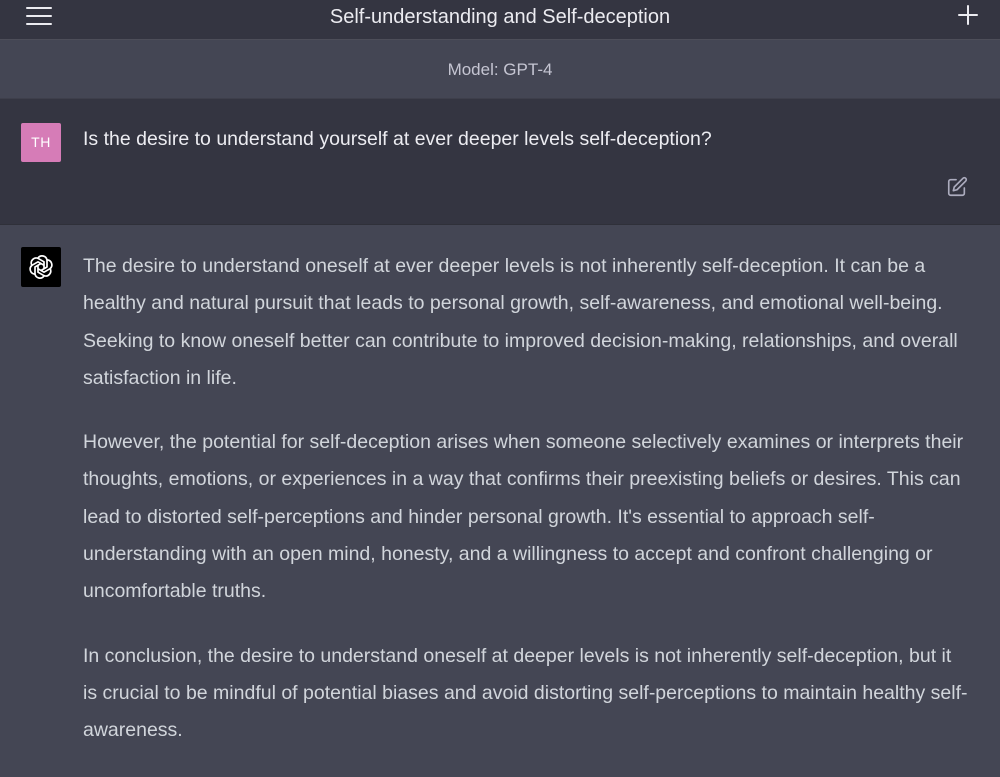  Describe the element at coordinates (41, 142) in the screenshot. I see `user-avatar: TH` at that location.